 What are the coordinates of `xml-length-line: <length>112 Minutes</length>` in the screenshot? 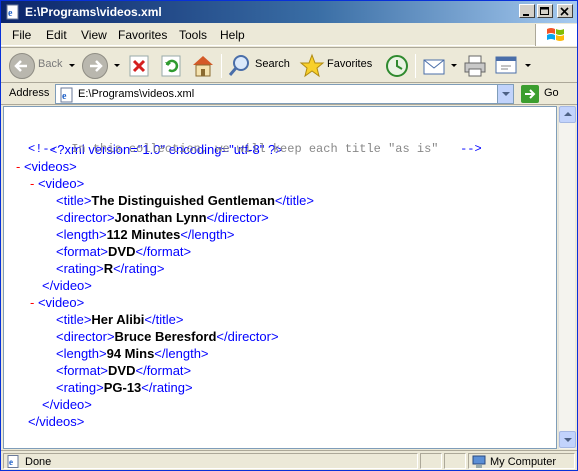 It's located at (145, 234).